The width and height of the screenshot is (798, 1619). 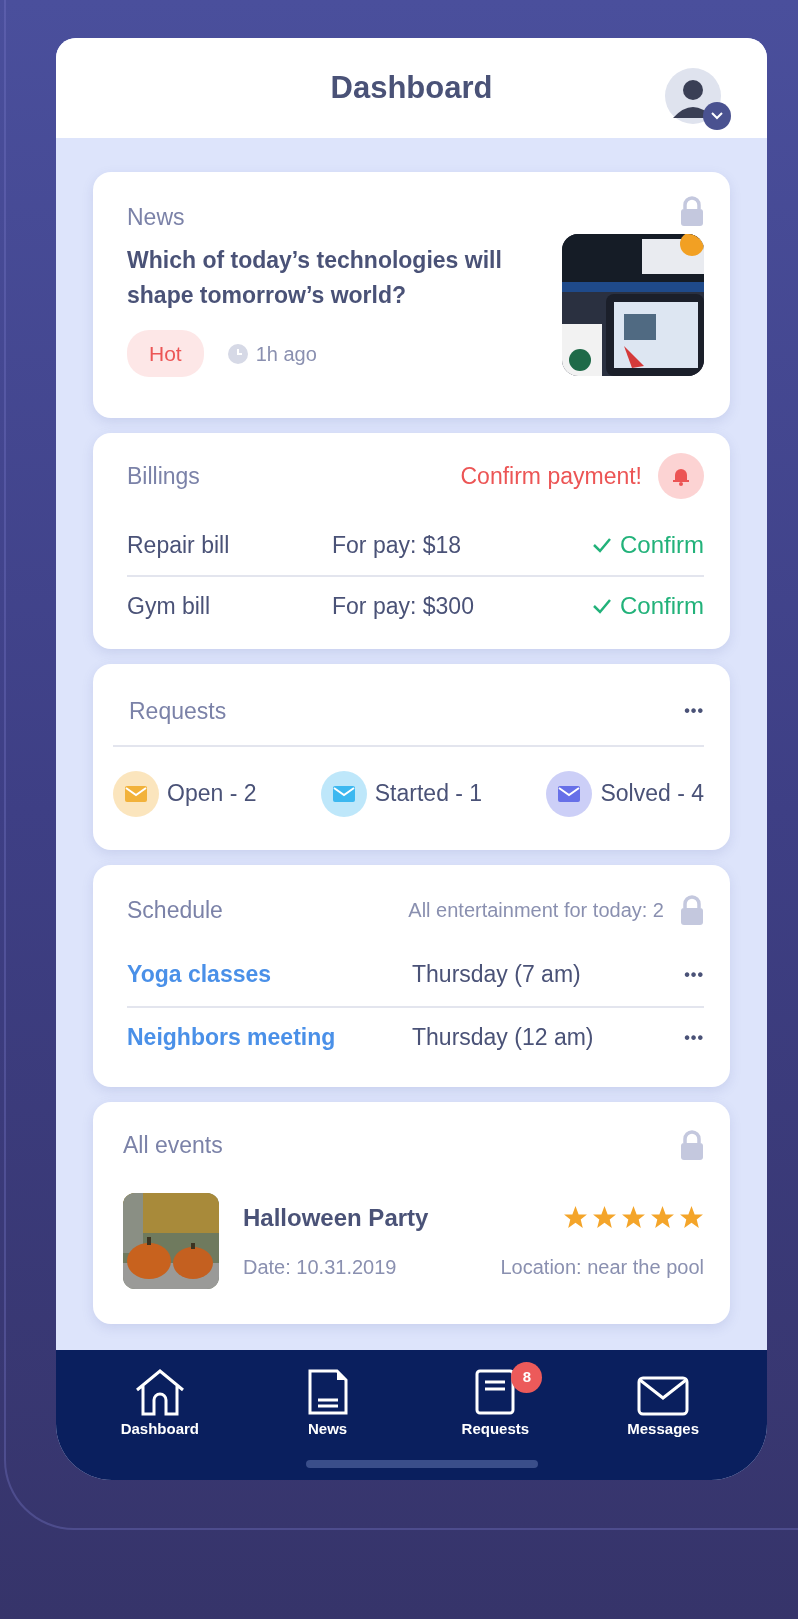 I want to click on page-title: Dashboard, so click(x=411, y=87).